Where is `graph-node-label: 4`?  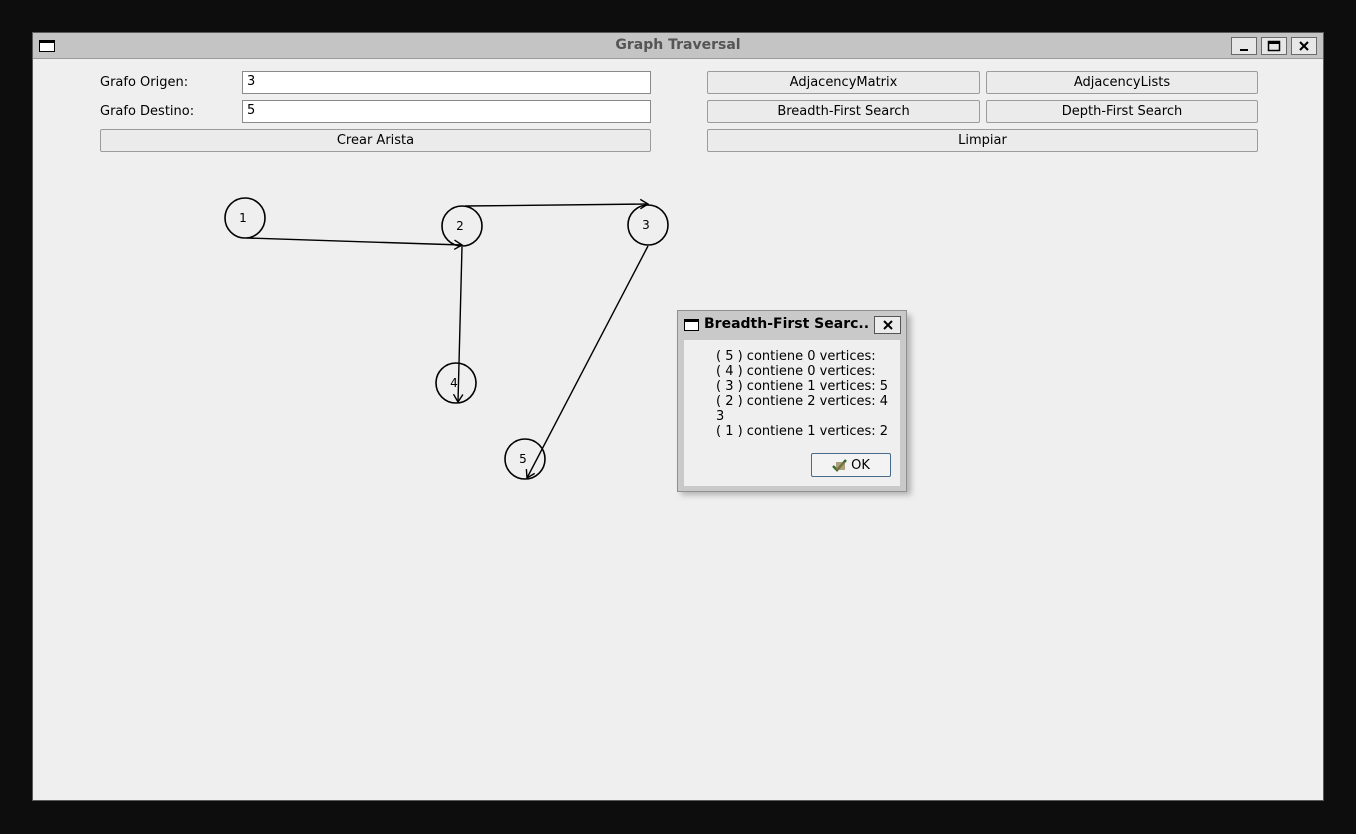 graph-node-label: 4 is located at coordinates (454, 383).